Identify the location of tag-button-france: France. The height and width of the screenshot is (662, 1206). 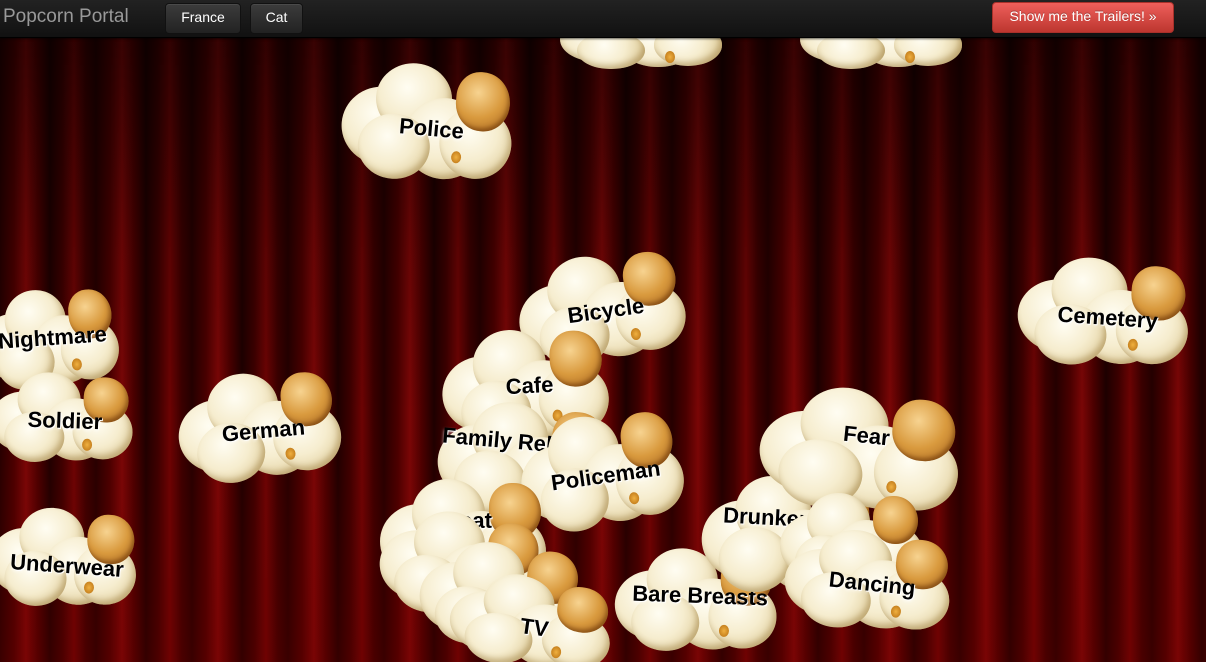
(203, 18).